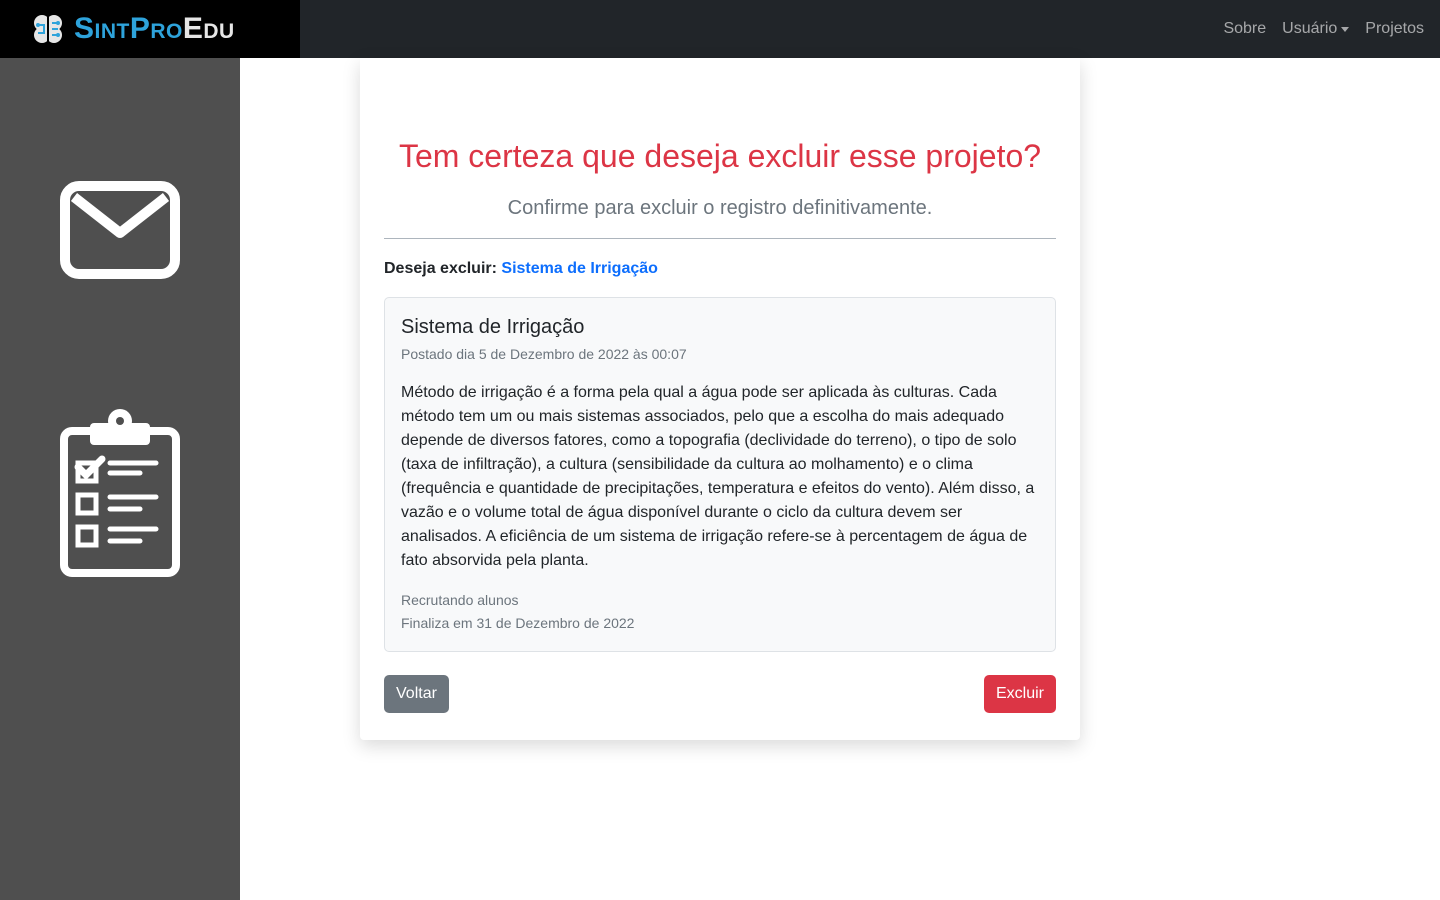 This screenshot has height=900, width=1440. What do you see at coordinates (416, 694) in the screenshot?
I see `back-button: Voltar` at bounding box center [416, 694].